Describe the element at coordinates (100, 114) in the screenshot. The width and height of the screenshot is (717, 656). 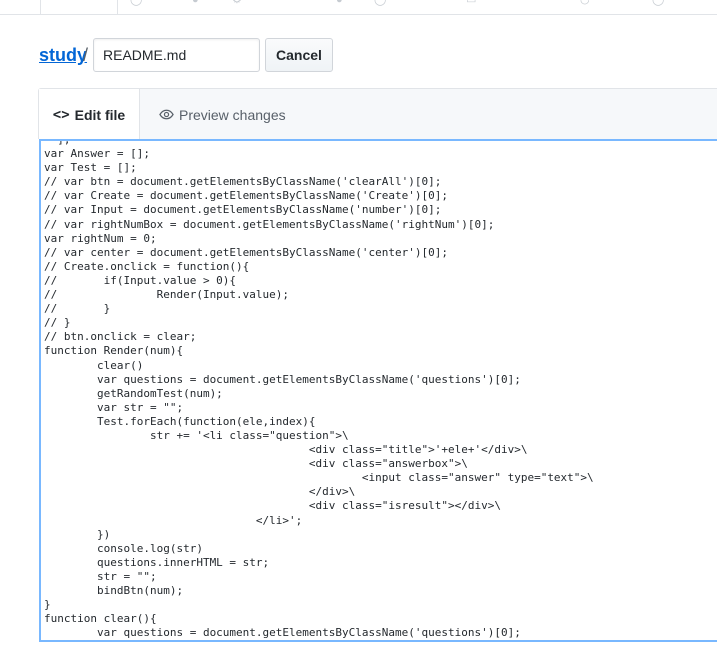
I see `tab-edit-file-label: Edit file` at that location.